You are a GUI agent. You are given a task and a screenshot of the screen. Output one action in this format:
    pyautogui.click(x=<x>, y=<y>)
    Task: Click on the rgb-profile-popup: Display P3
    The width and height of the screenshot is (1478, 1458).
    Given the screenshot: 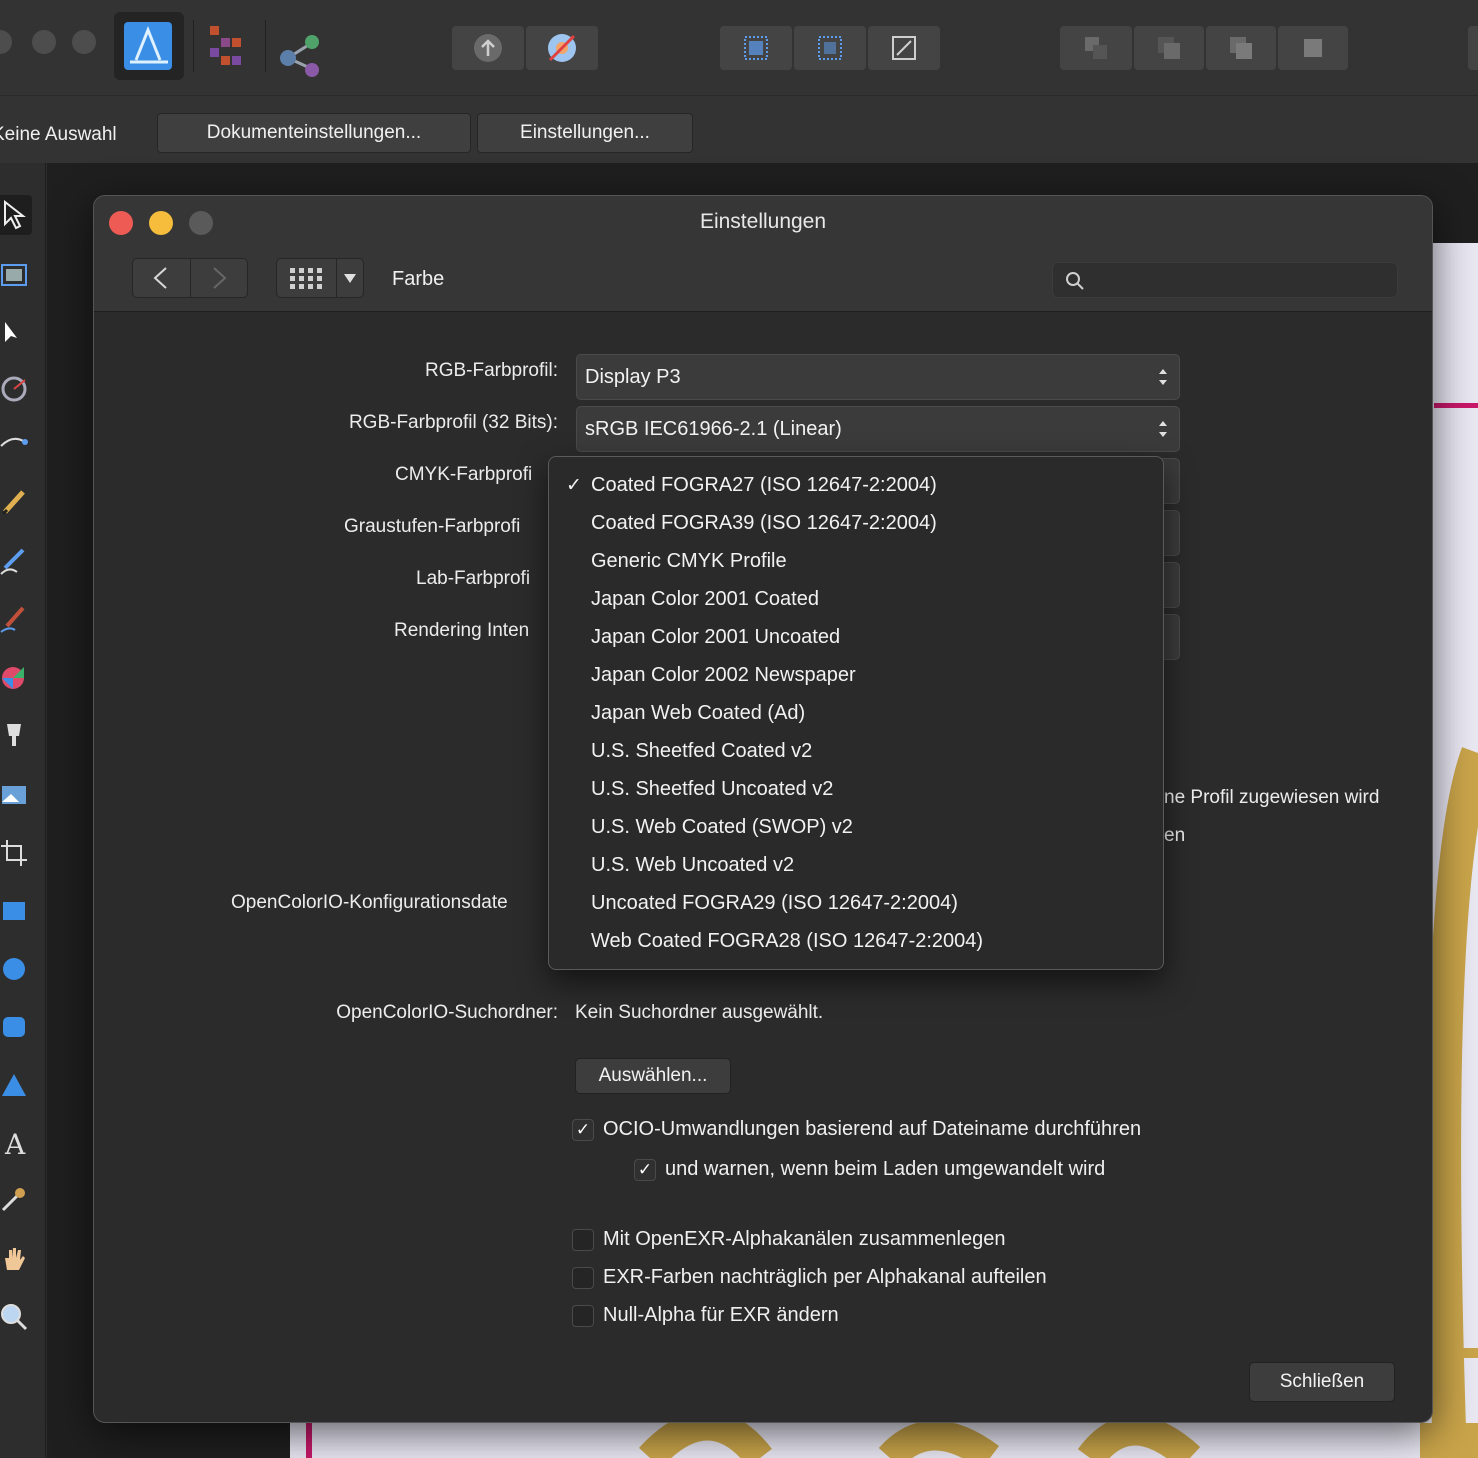 What is the action you would take?
    pyautogui.click(x=878, y=377)
    